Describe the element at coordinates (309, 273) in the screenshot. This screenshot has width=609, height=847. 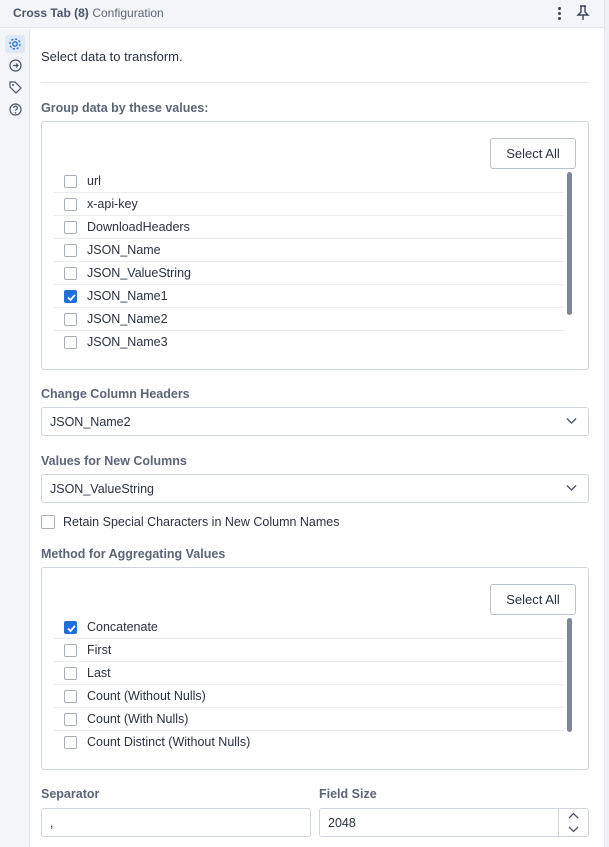
I see `list-item: JSON_ValueString` at that location.